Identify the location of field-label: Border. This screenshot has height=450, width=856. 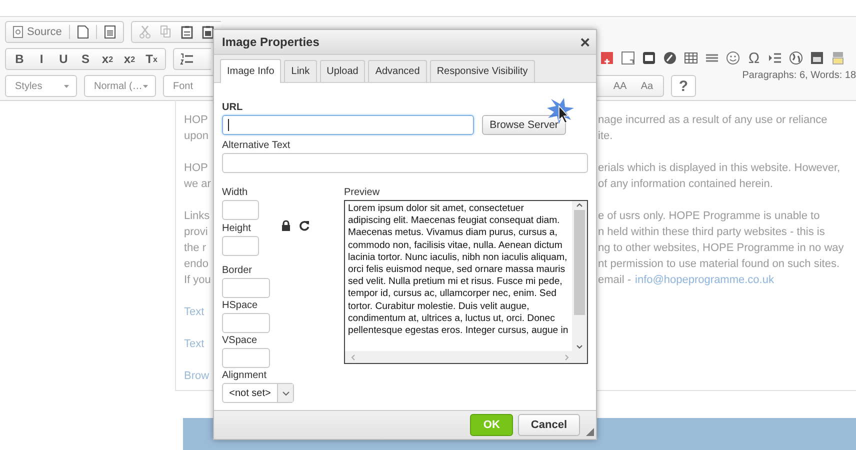
(238, 270).